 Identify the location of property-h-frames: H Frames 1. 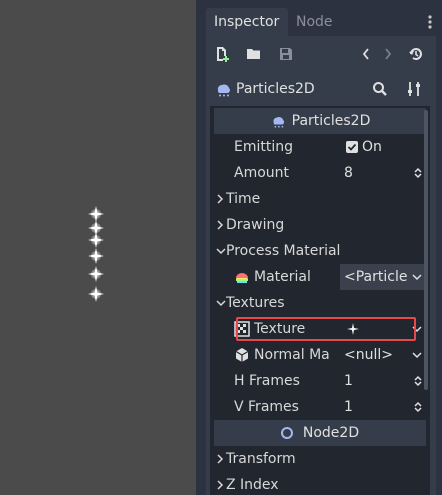
(320, 381).